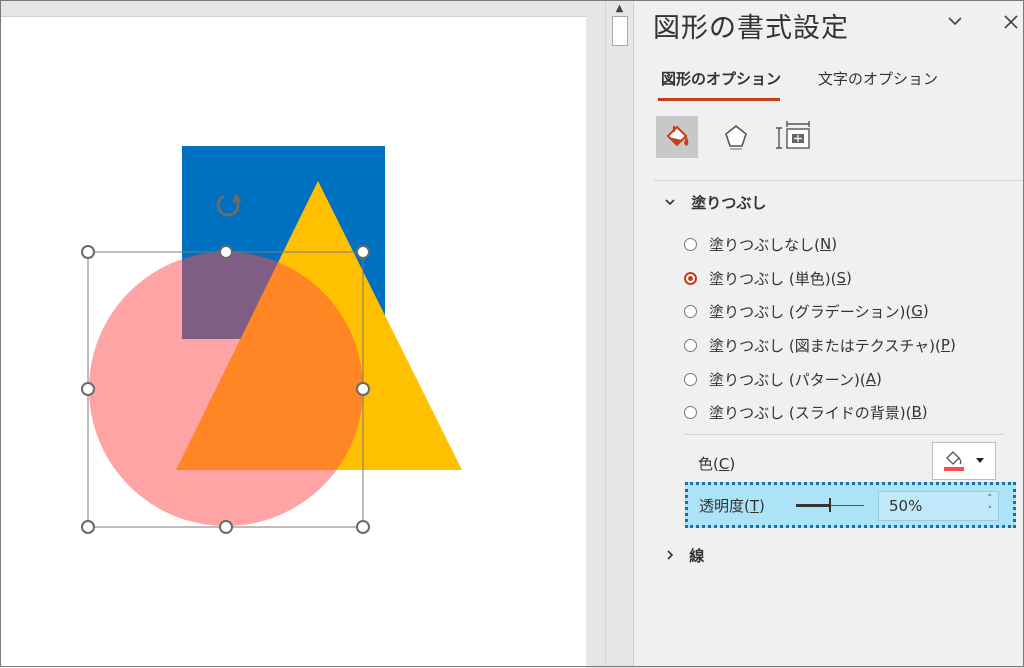 The width and height of the screenshot is (1024, 668). What do you see at coordinates (363, 389) in the screenshot?
I see `resize-handle-right` at bounding box center [363, 389].